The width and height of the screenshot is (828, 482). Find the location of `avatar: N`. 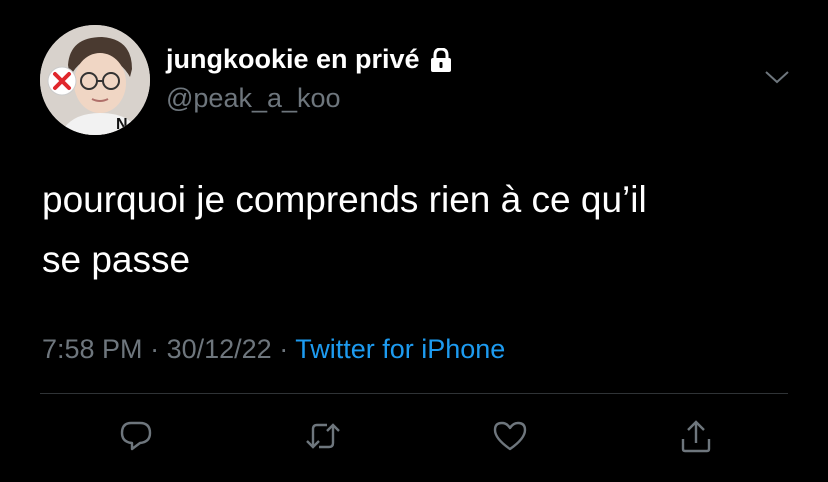

avatar: N is located at coordinates (95, 80).